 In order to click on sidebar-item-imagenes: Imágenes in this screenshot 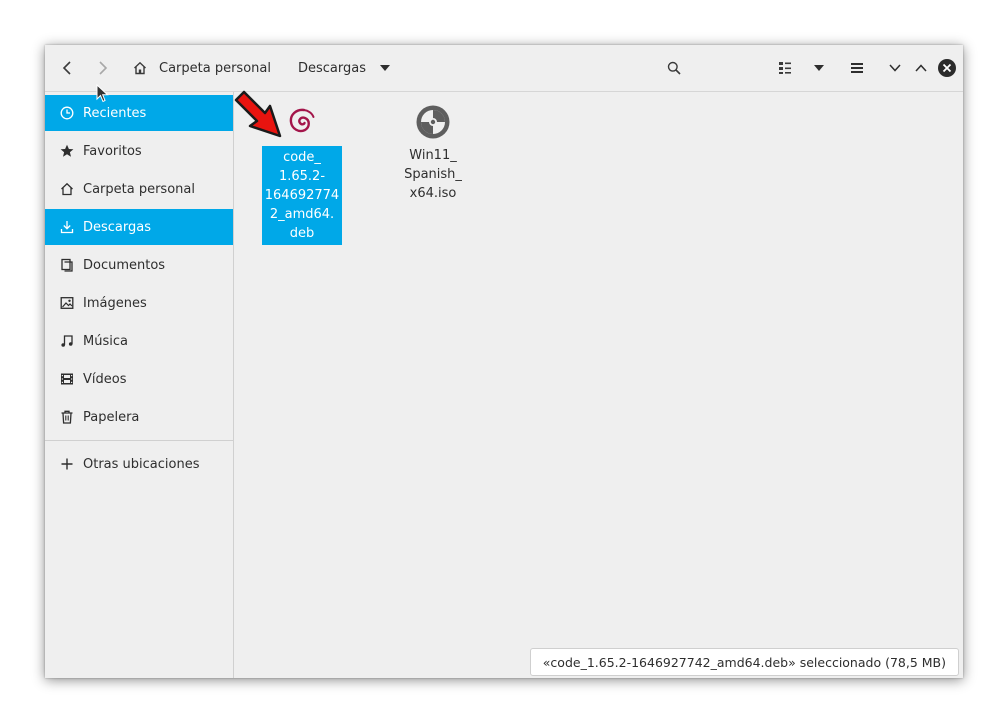, I will do `click(139, 303)`.